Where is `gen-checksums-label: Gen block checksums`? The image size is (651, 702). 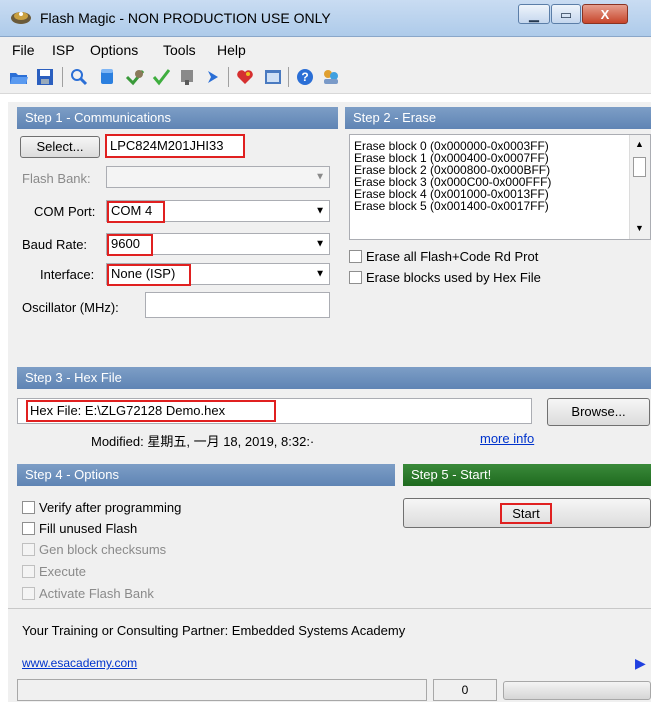 gen-checksums-label: Gen block checksums is located at coordinates (103, 549).